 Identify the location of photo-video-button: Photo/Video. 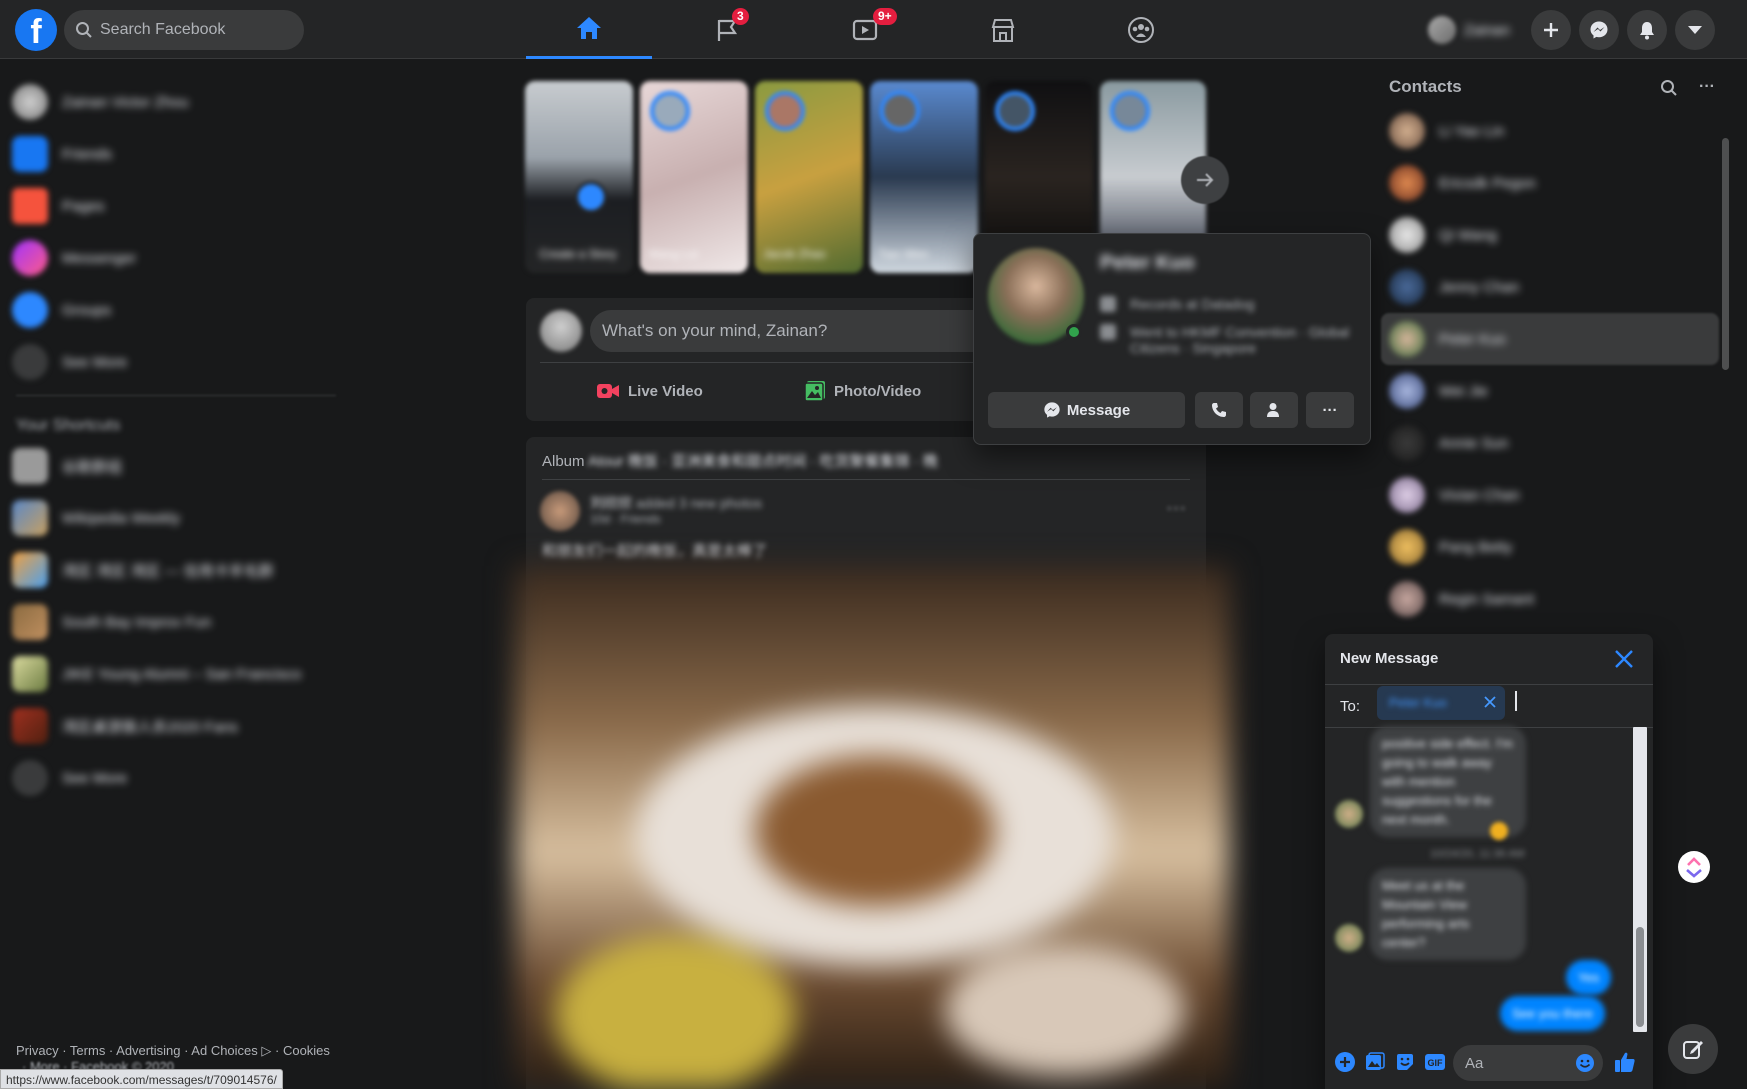
(862, 391).